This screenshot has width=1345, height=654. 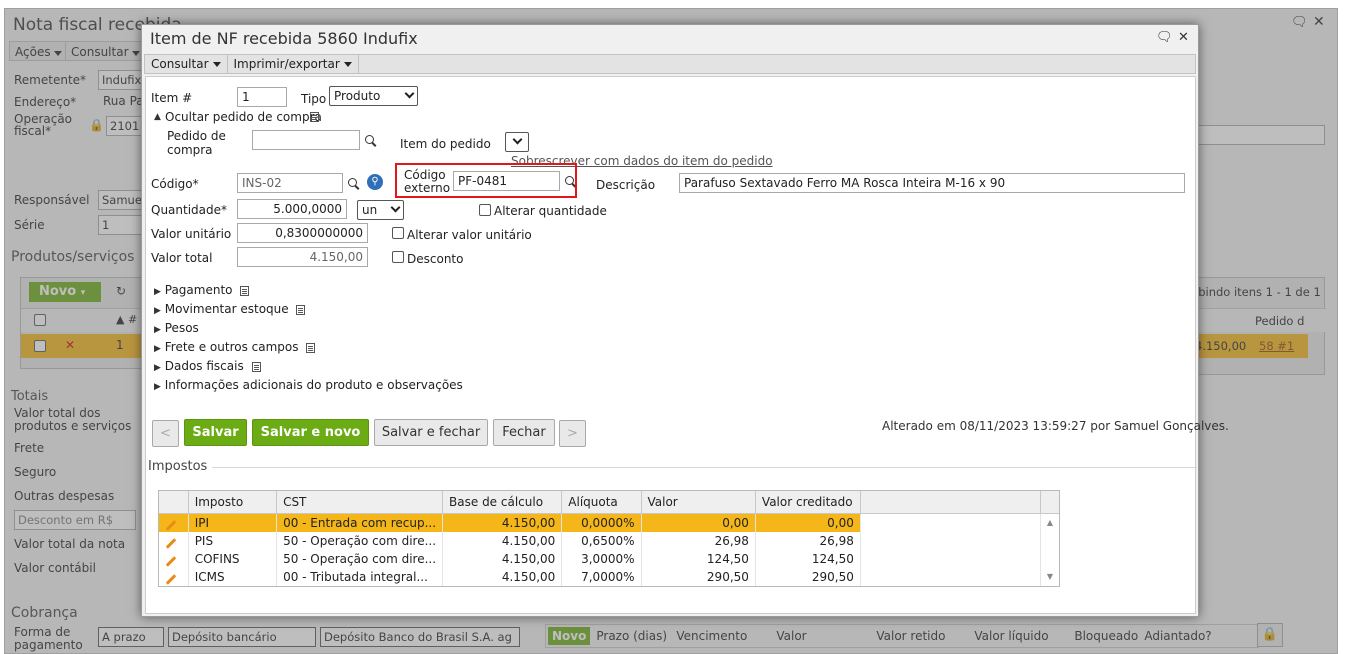 I want to click on impostos-title: Impostos, so click(x=178, y=466).